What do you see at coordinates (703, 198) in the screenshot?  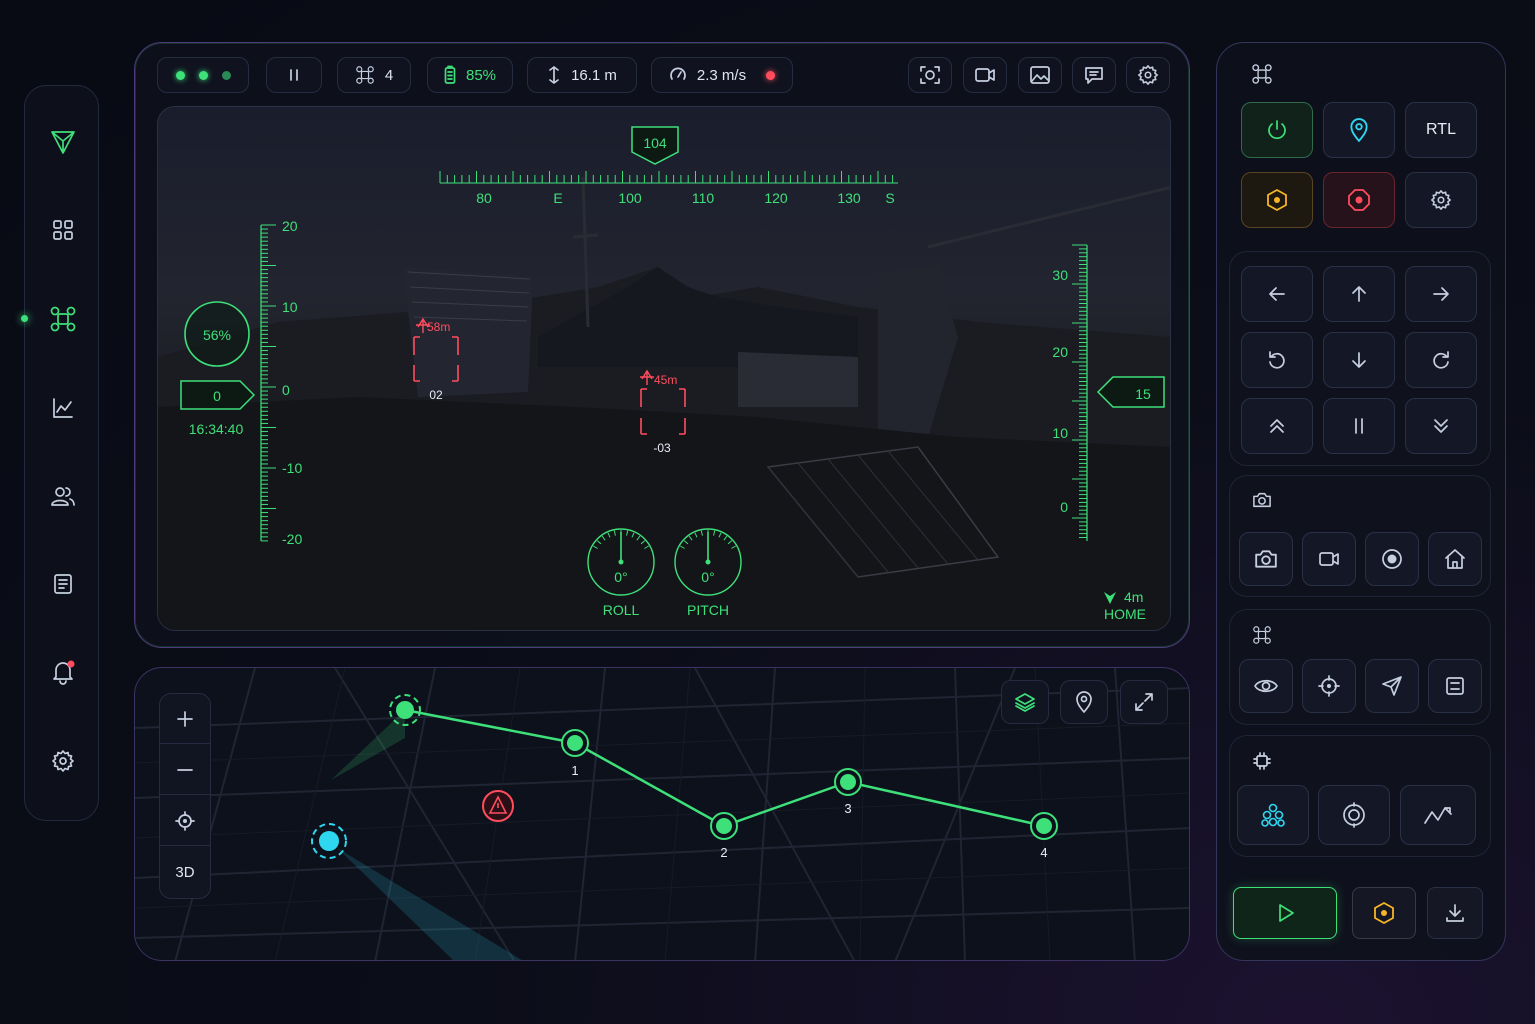 I see `compass-label-110: 110` at bounding box center [703, 198].